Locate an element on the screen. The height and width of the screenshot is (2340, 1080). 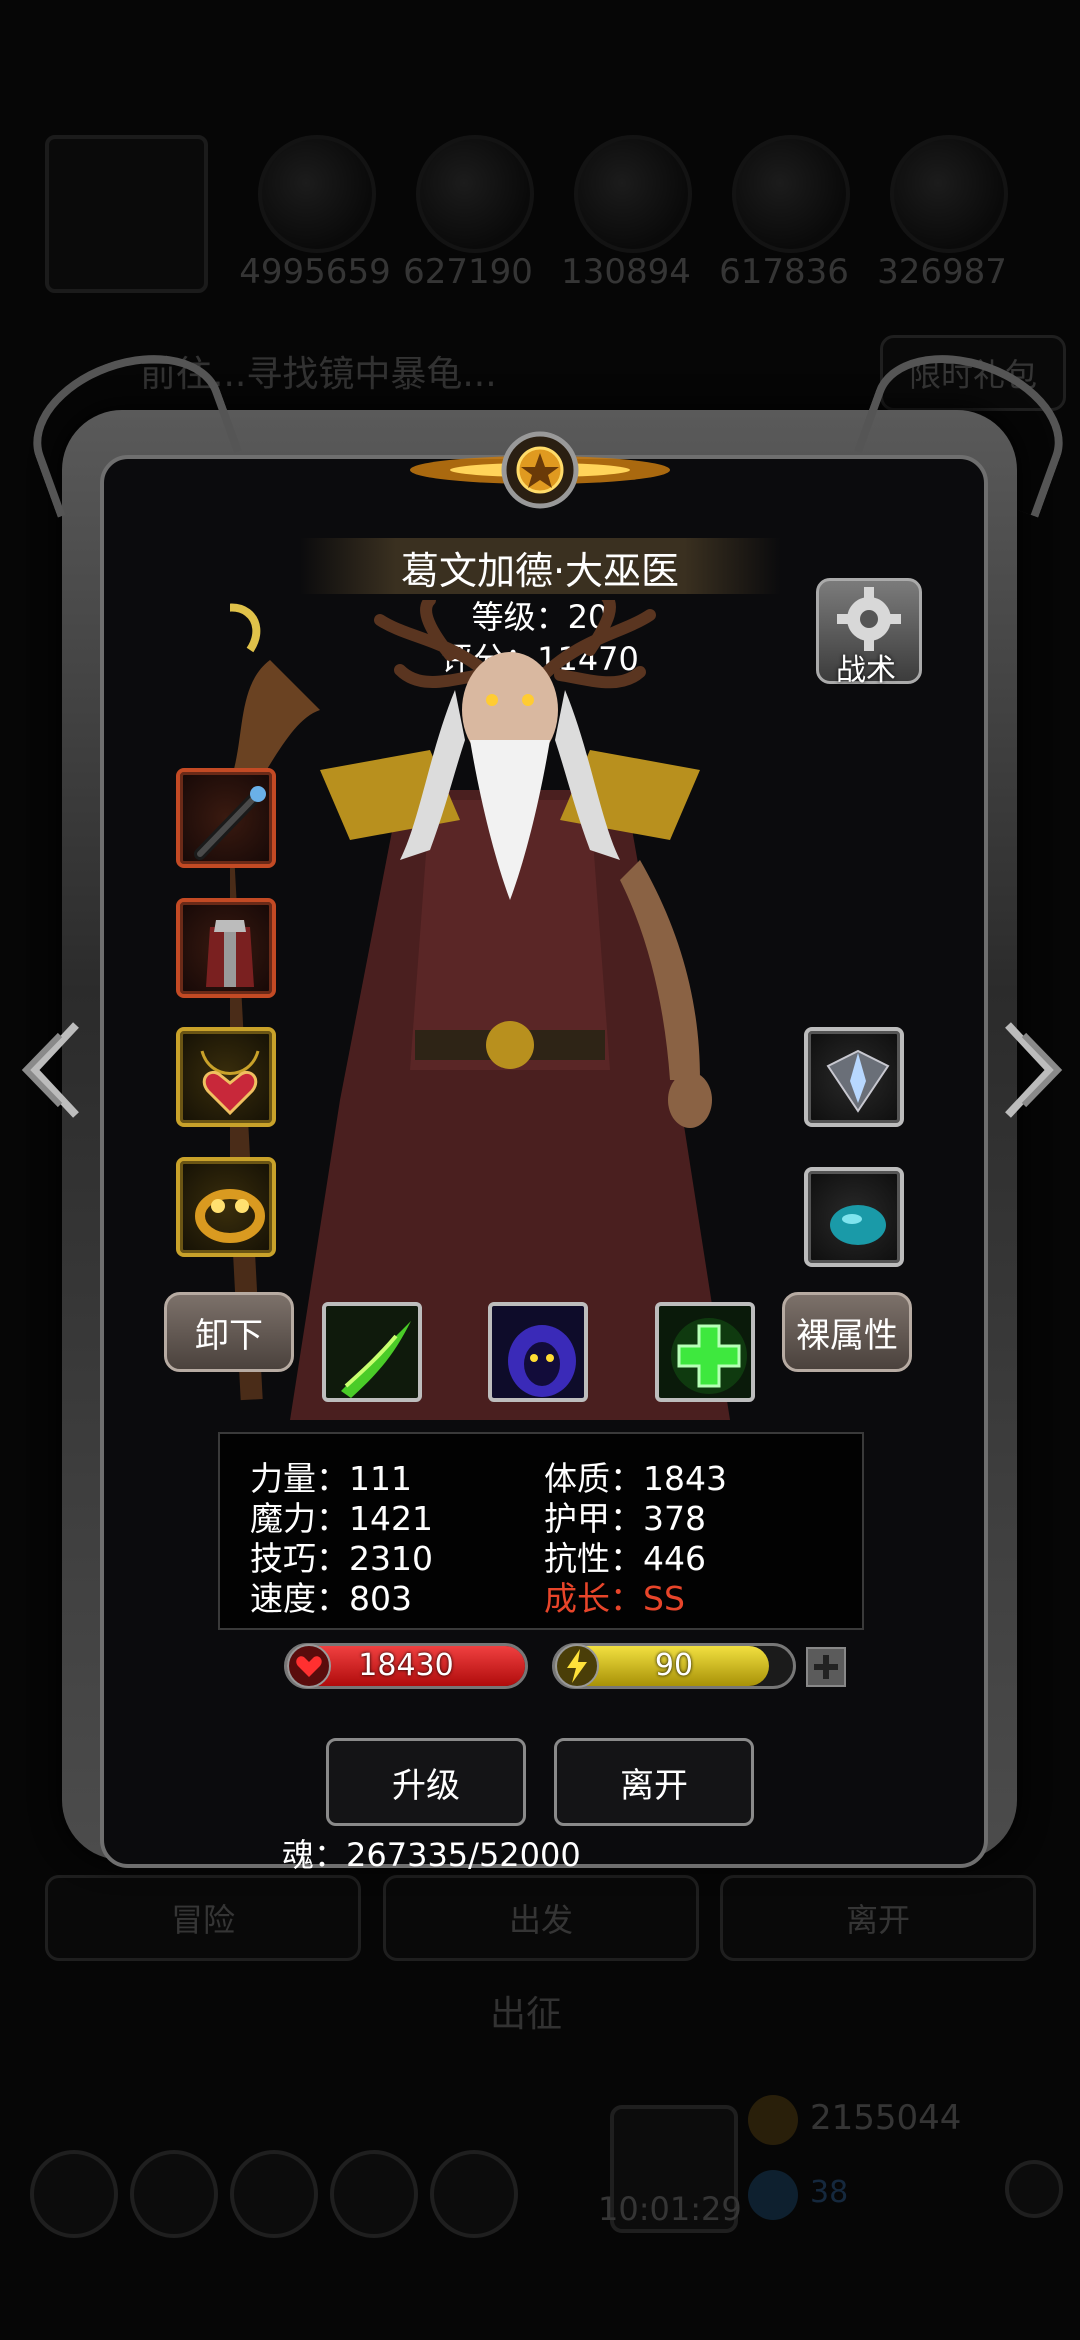
heal-cross-icon is located at coordinates (709, 1356).